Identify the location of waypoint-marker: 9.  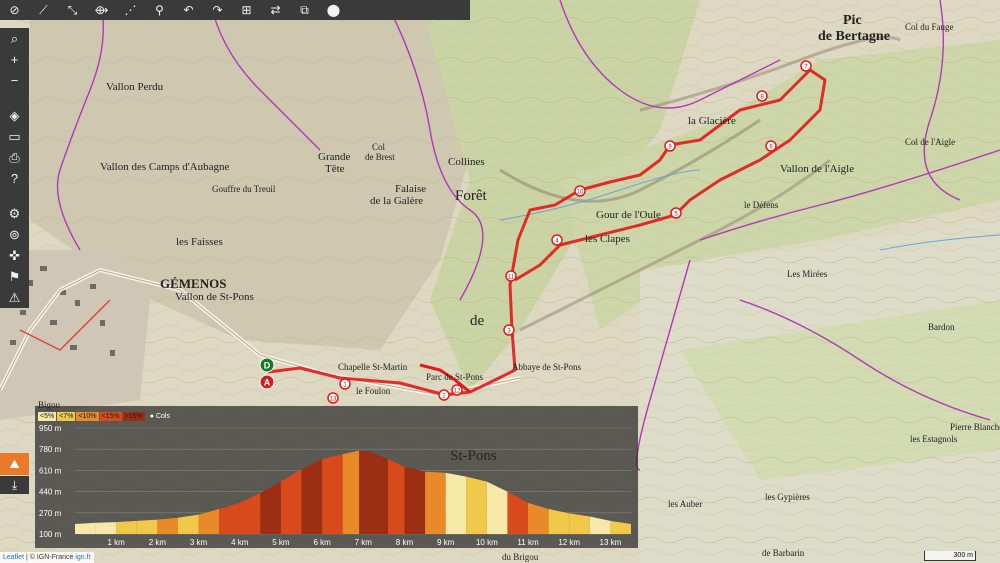
(670, 146).